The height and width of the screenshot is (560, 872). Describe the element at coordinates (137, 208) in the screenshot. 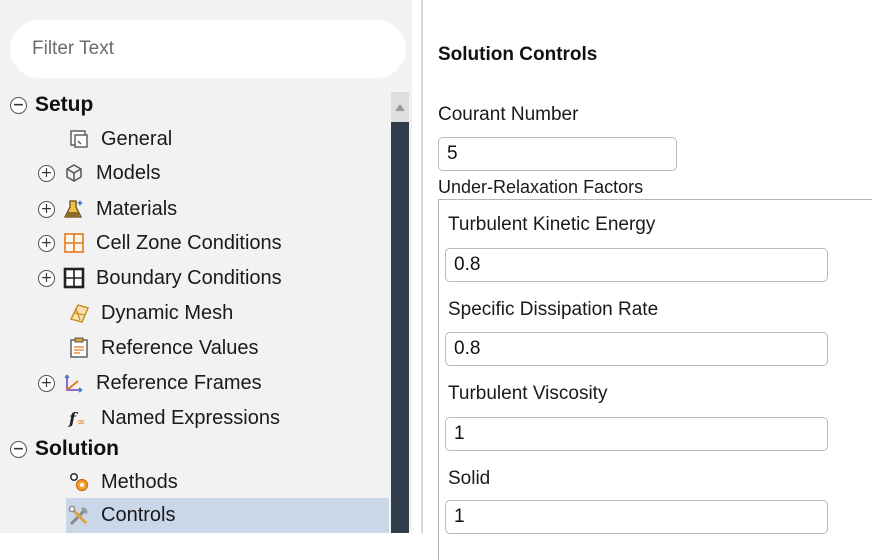

I see `tree-item-label: Materials` at that location.